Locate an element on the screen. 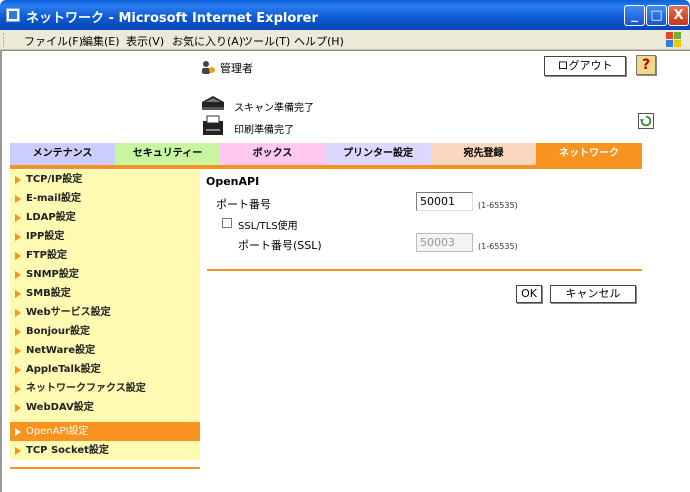  minimize-button: _ is located at coordinates (634, 15).